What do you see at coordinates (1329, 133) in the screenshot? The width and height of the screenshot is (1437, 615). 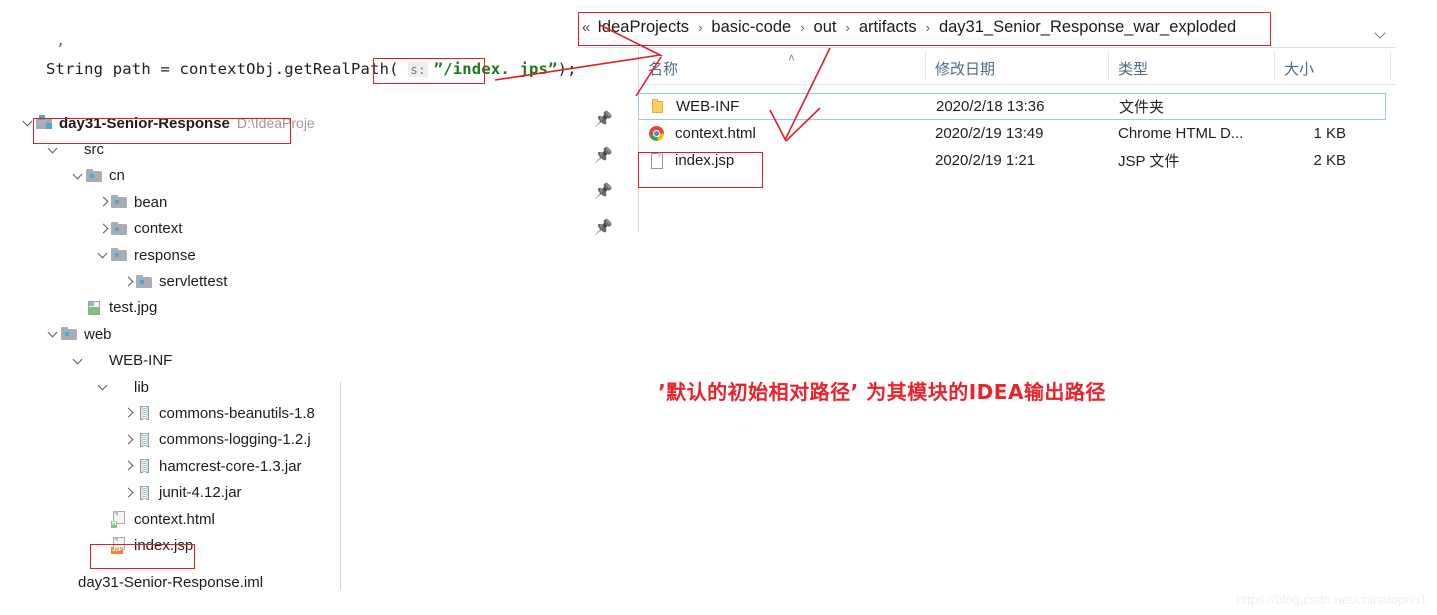 I see `file-size-cell: 1 KB` at bounding box center [1329, 133].